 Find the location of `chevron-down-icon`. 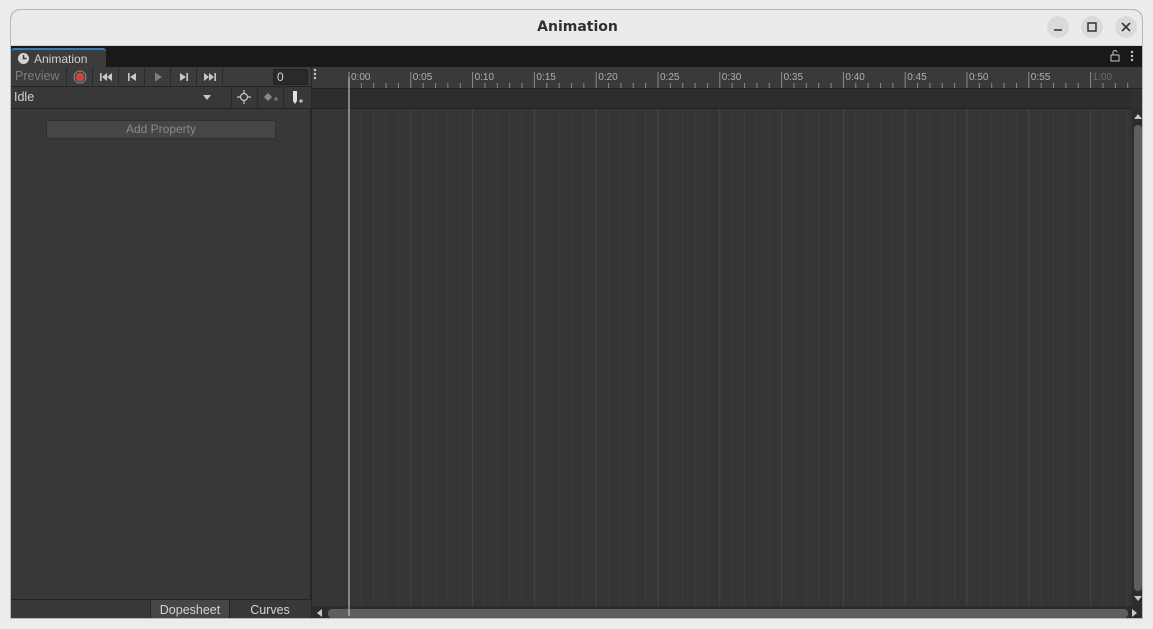

chevron-down-icon is located at coordinates (207, 97).